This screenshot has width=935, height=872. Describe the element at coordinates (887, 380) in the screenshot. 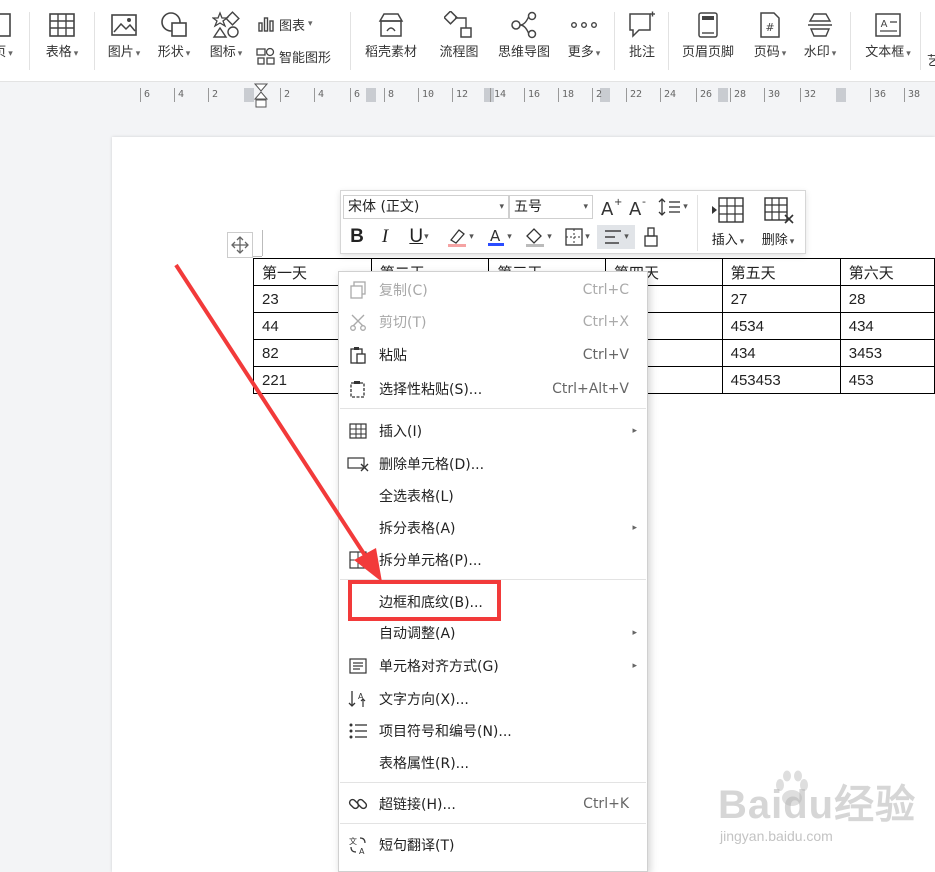

I see `table-cell: 453` at that location.